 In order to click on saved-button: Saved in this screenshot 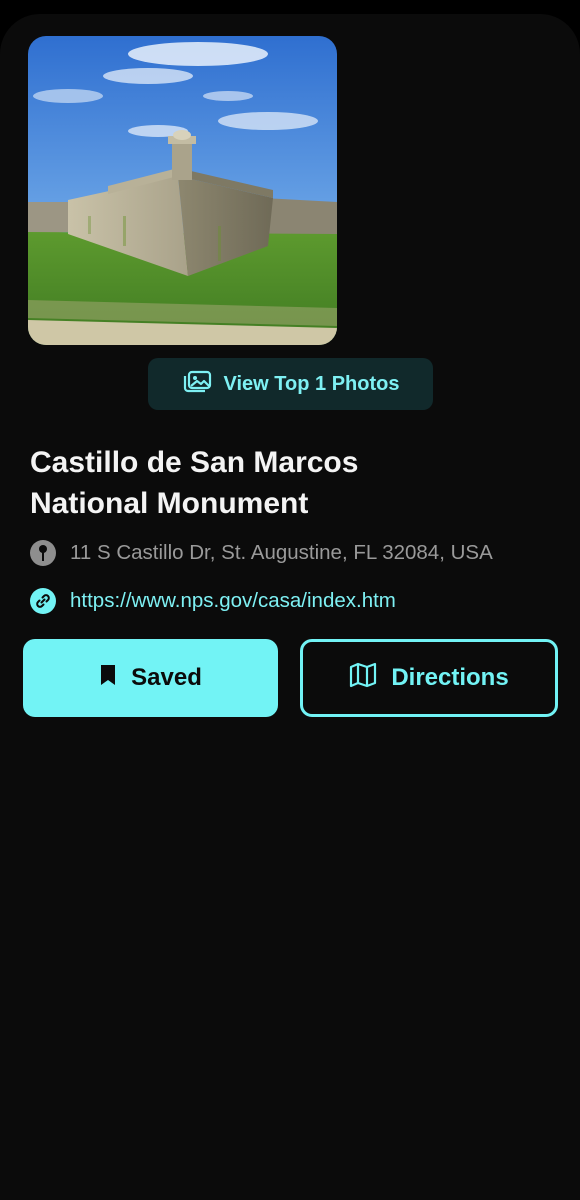, I will do `click(150, 678)`.